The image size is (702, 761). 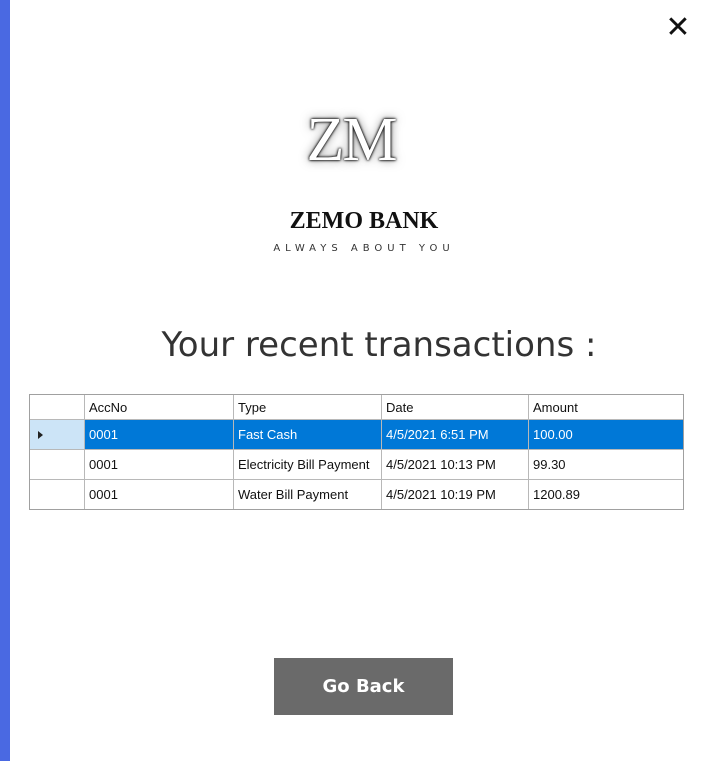 What do you see at coordinates (455, 434) in the screenshot?
I see `cell-date: 4/5/2021 6:51 PM` at bounding box center [455, 434].